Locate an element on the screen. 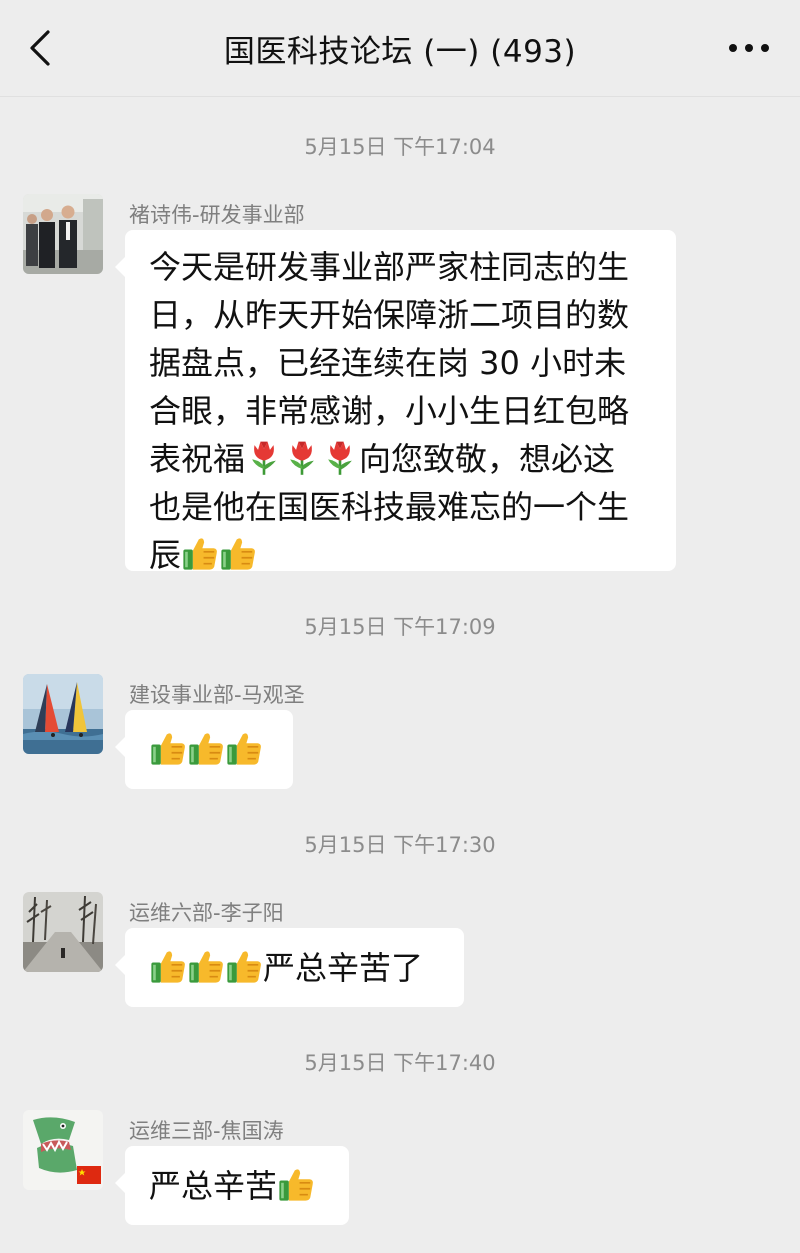  more-dots-icon is located at coordinates (749, 48).